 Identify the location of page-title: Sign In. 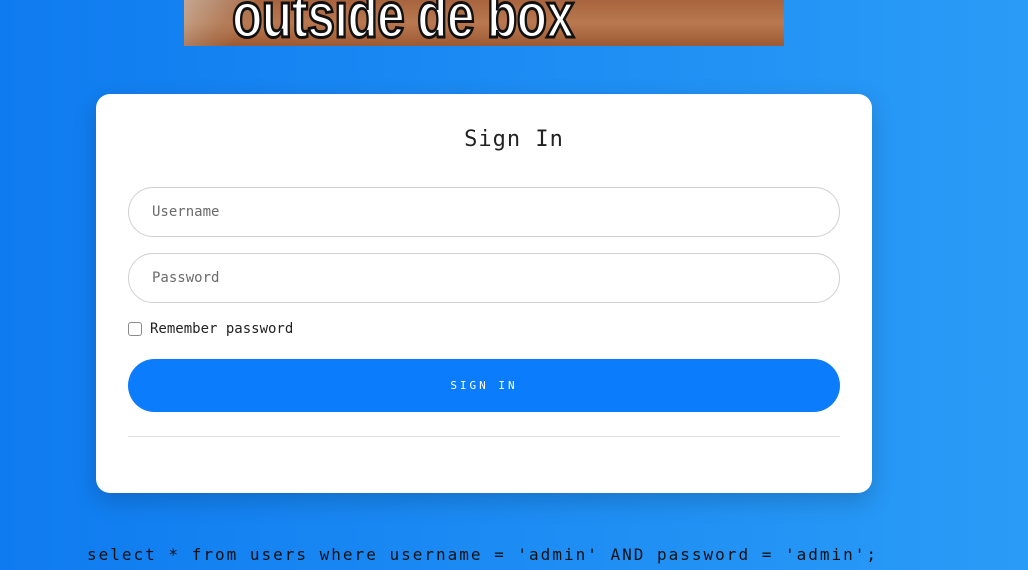
(514, 139).